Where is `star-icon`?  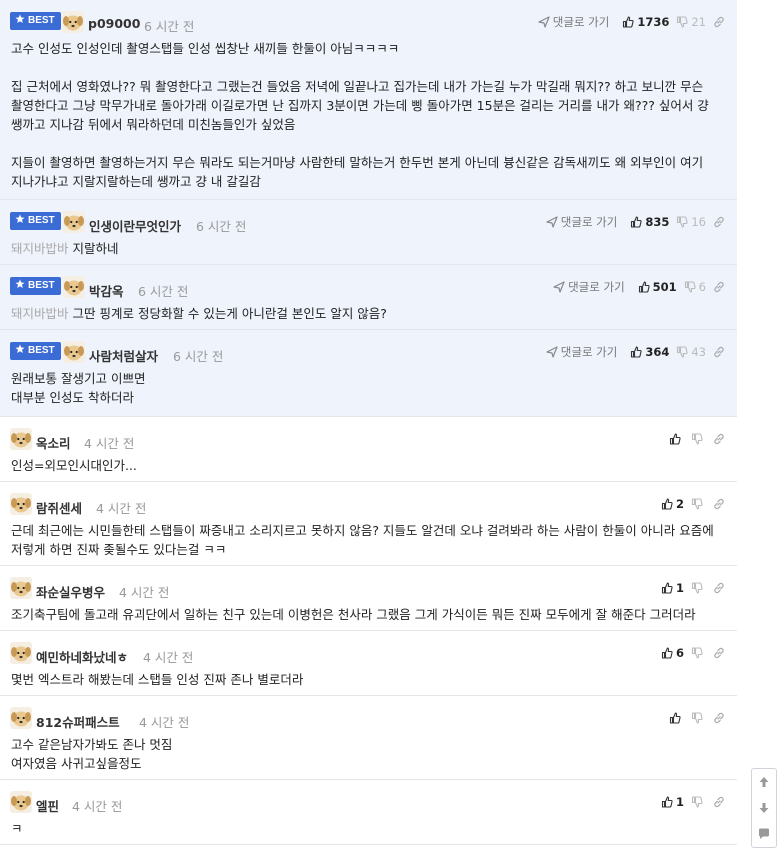
star-icon is located at coordinates (20, 18).